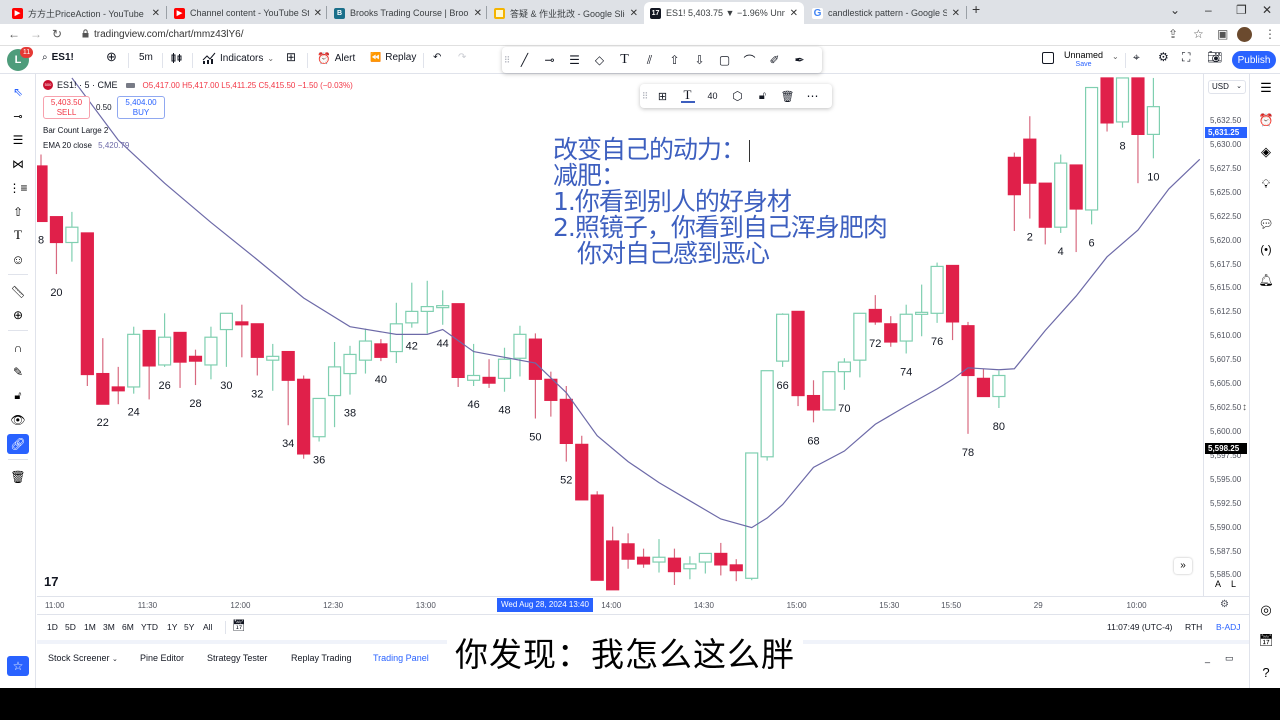  I want to click on browser-tab: G candlestick pattern - Google S ✕, so click(886, 13).